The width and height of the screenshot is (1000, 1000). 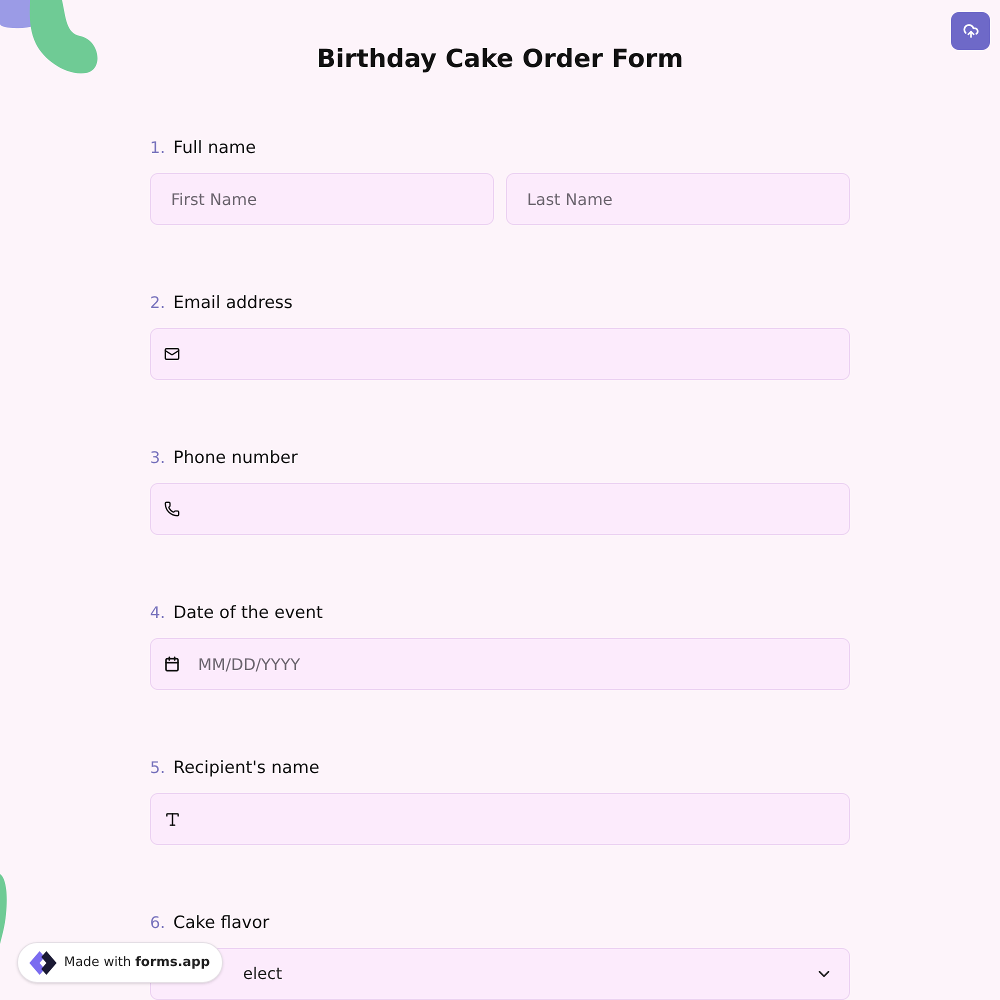 What do you see at coordinates (235, 458) in the screenshot?
I see `question-label: Phone number` at bounding box center [235, 458].